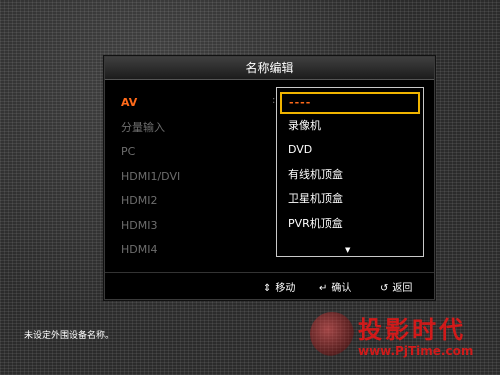 This screenshot has height=375, width=500. I want to click on dropdown-option-cable-stb: 有线机顶盒, so click(350, 175).